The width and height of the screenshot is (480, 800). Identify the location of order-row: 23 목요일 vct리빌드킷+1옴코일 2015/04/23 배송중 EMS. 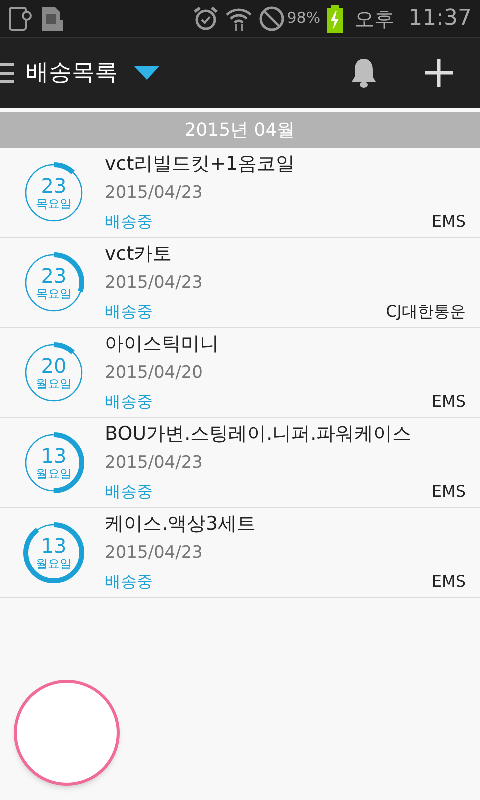
(240, 193).